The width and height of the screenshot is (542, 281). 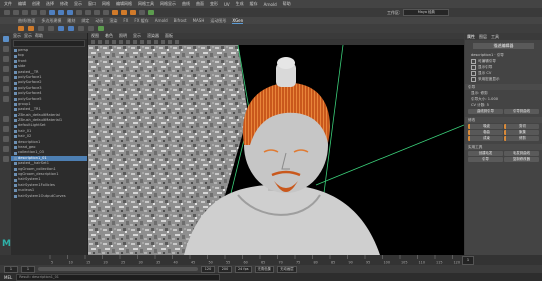 I want to click on fps-select: 24 fps, so click(x=243, y=269).